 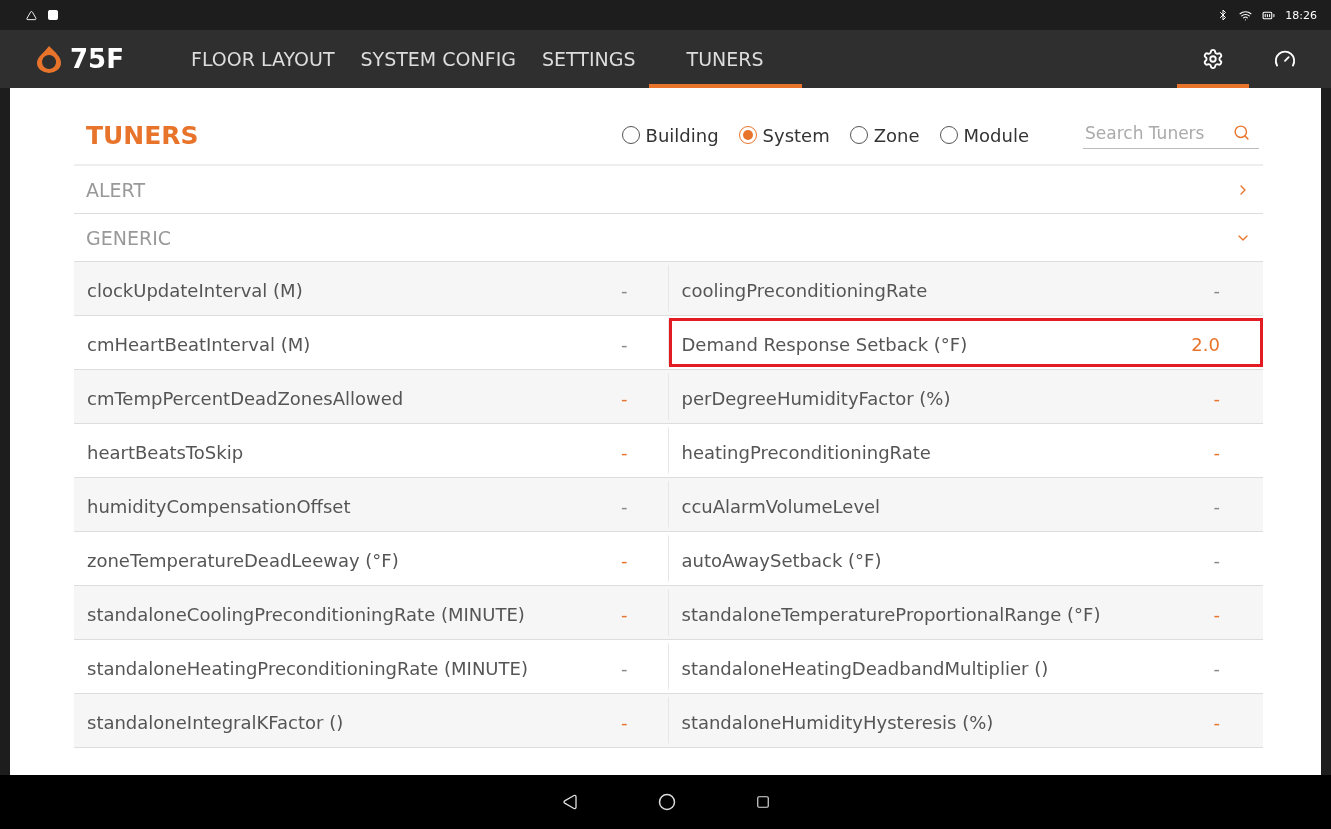 I want to click on page-title: TUNERS, so click(x=143, y=135).